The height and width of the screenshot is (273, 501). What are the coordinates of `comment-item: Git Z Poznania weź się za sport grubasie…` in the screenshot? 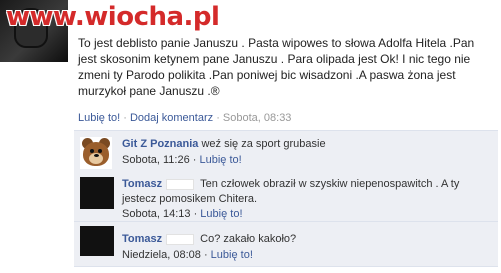 It's located at (286, 151).